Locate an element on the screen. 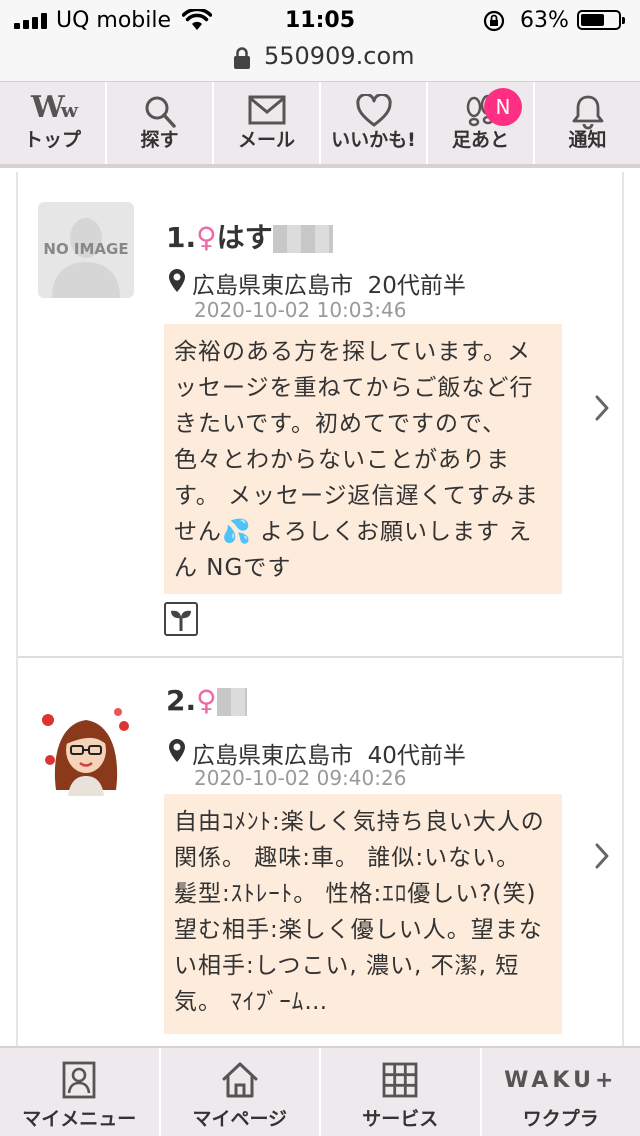 This screenshot has width=640, height=1136. nav-label: トップ is located at coordinates (52, 140).